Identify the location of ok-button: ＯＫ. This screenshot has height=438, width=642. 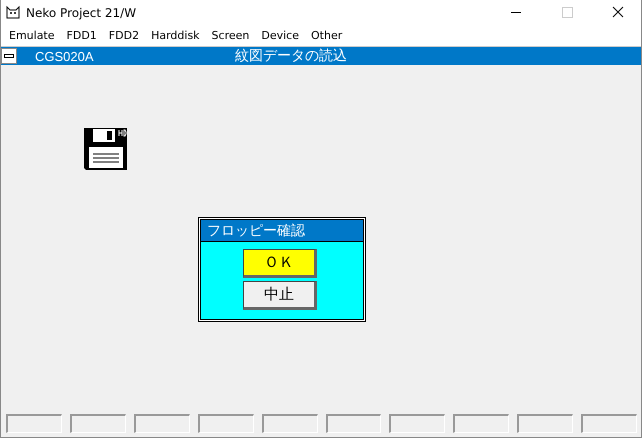
(280, 263).